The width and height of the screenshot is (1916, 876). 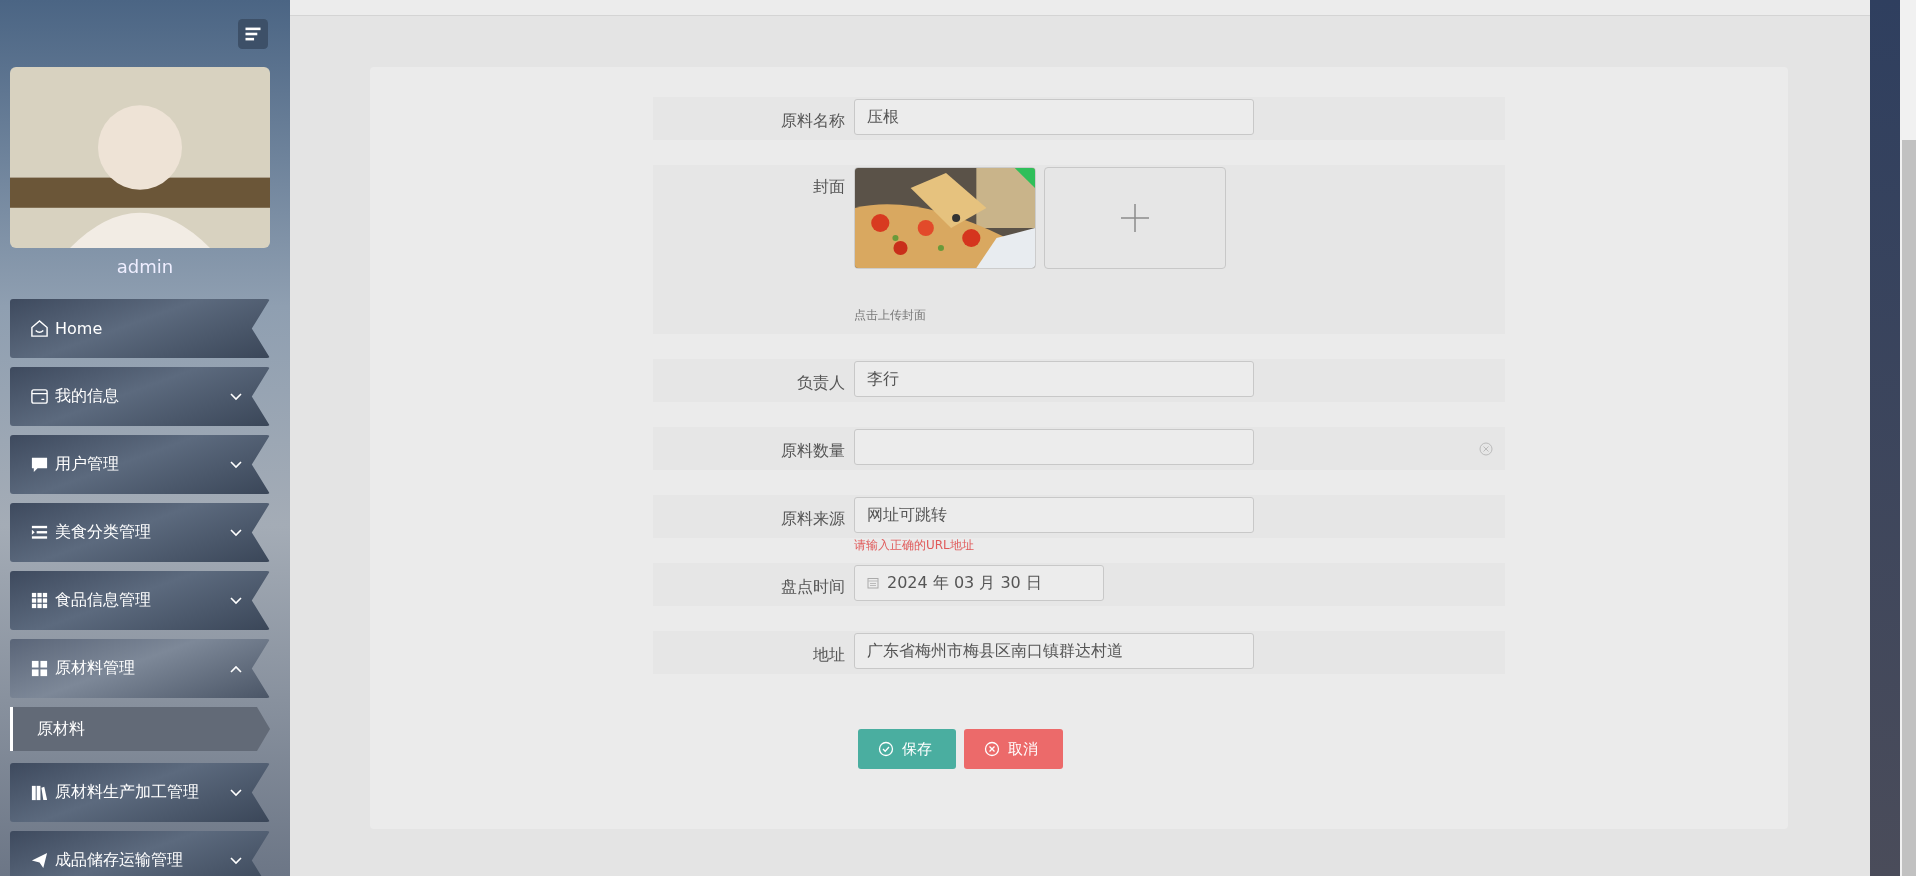 What do you see at coordinates (39, 600) in the screenshot?
I see `grid-icon` at bounding box center [39, 600].